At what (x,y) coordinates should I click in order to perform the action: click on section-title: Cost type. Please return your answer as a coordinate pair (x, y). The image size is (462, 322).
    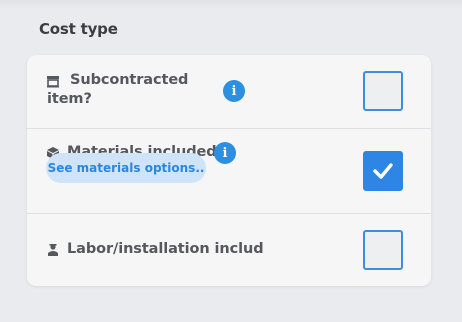
    Looking at the image, I should click on (78, 29).